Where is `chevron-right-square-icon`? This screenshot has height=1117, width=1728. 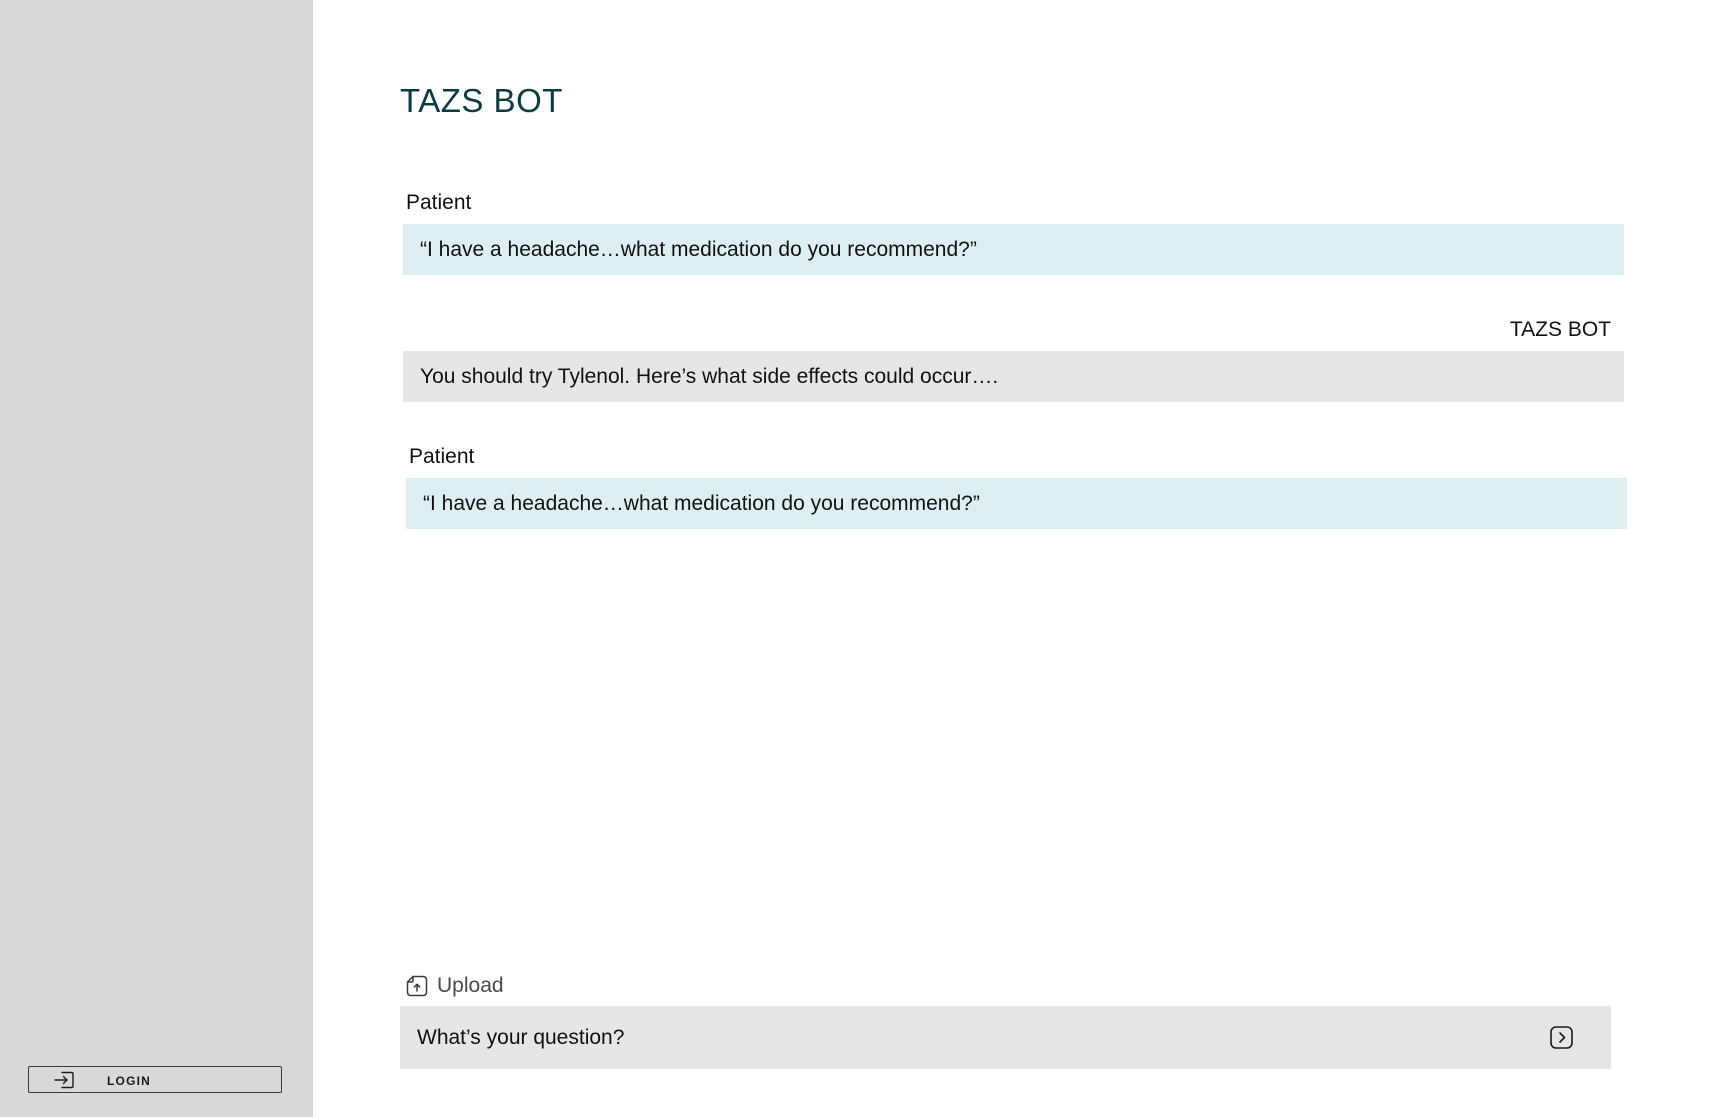
chevron-right-square-icon is located at coordinates (1561, 1037).